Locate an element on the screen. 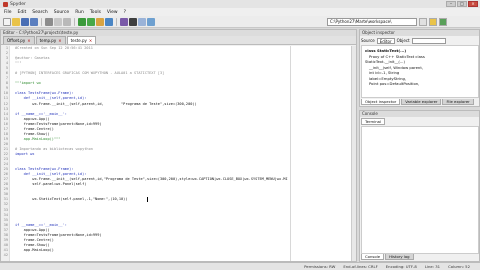 The width and height of the screenshot is (480, 270). encoding-value: UTF-8 is located at coordinates (411, 266).